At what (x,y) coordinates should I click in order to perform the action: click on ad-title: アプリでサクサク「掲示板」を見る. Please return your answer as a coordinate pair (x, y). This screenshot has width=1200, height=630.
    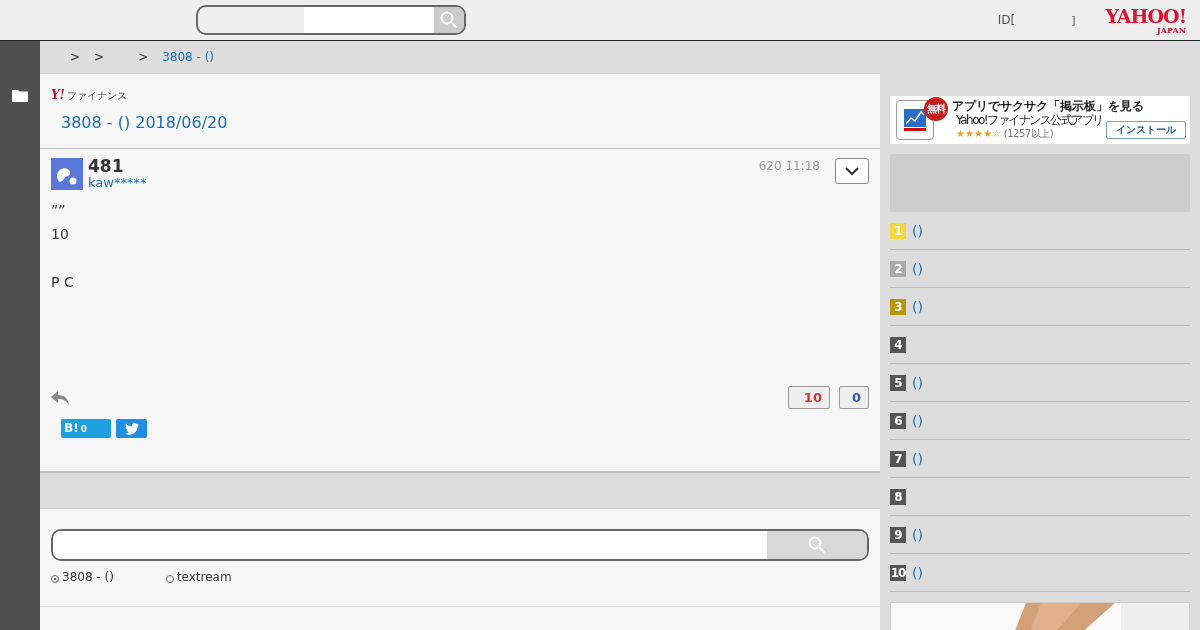
    Looking at the image, I should click on (1048, 107).